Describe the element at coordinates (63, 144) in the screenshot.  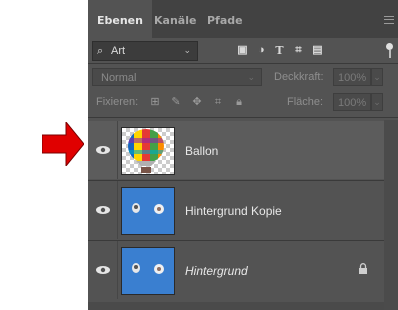
I see `pointer-arrow-icon` at that location.